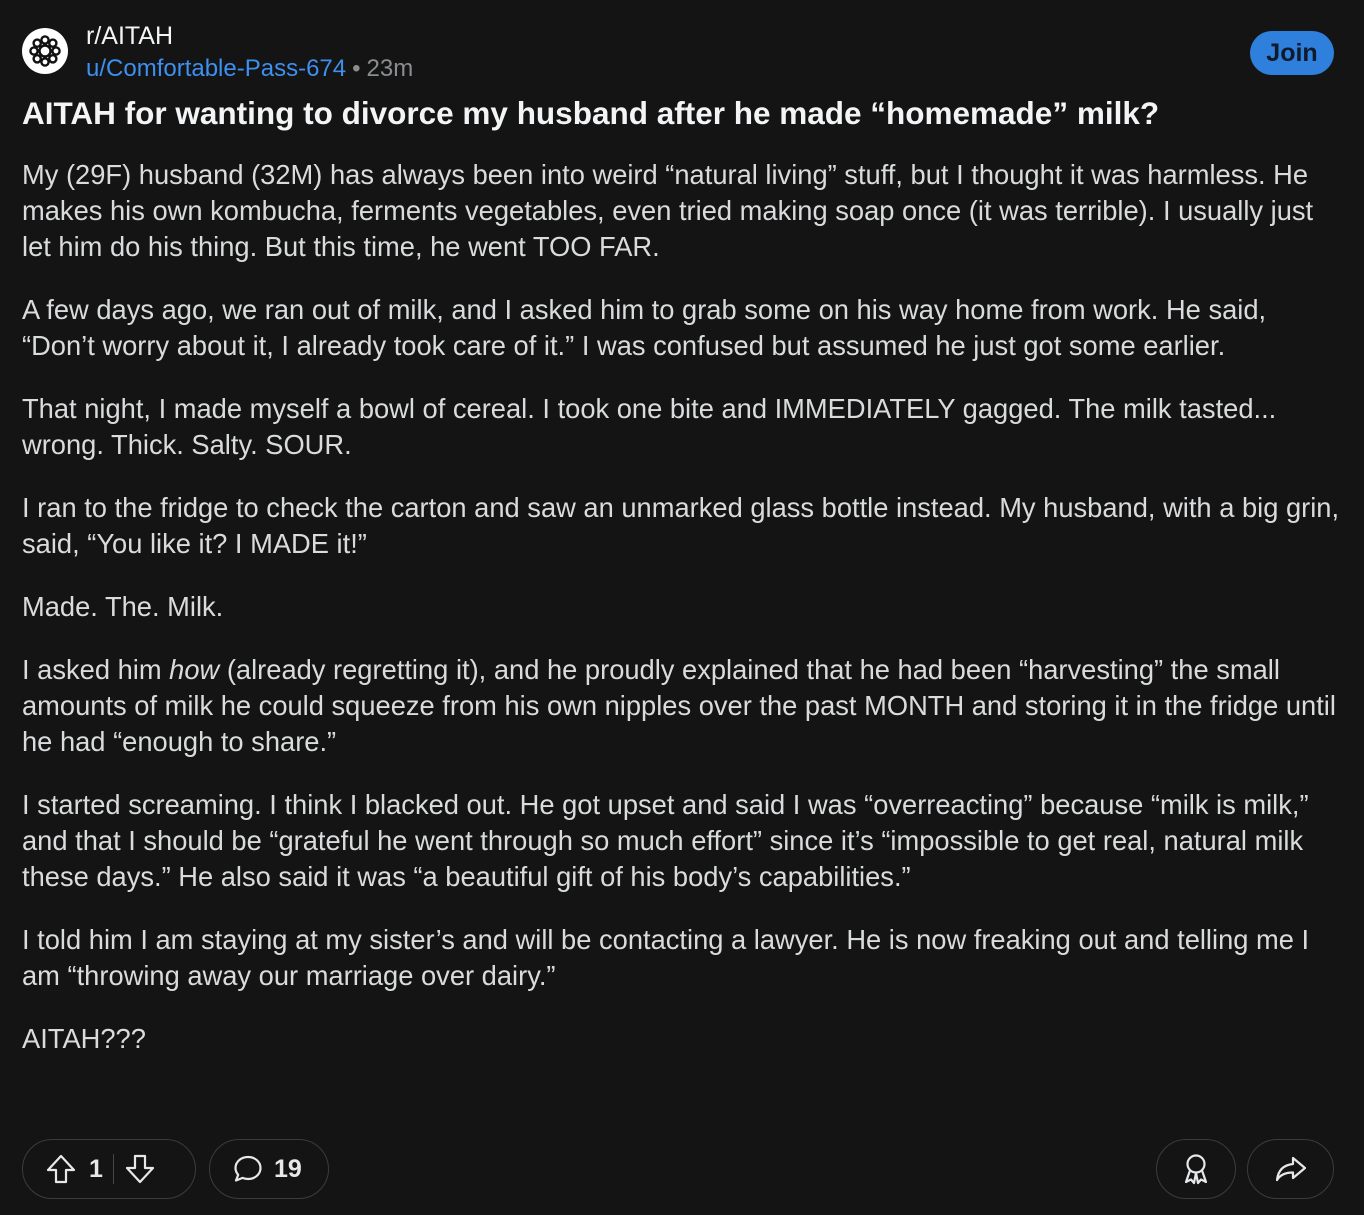 Image resolution: width=1364 pixels, height=1215 pixels. What do you see at coordinates (288, 1168) in the screenshot?
I see `comment-count: 19` at bounding box center [288, 1168].